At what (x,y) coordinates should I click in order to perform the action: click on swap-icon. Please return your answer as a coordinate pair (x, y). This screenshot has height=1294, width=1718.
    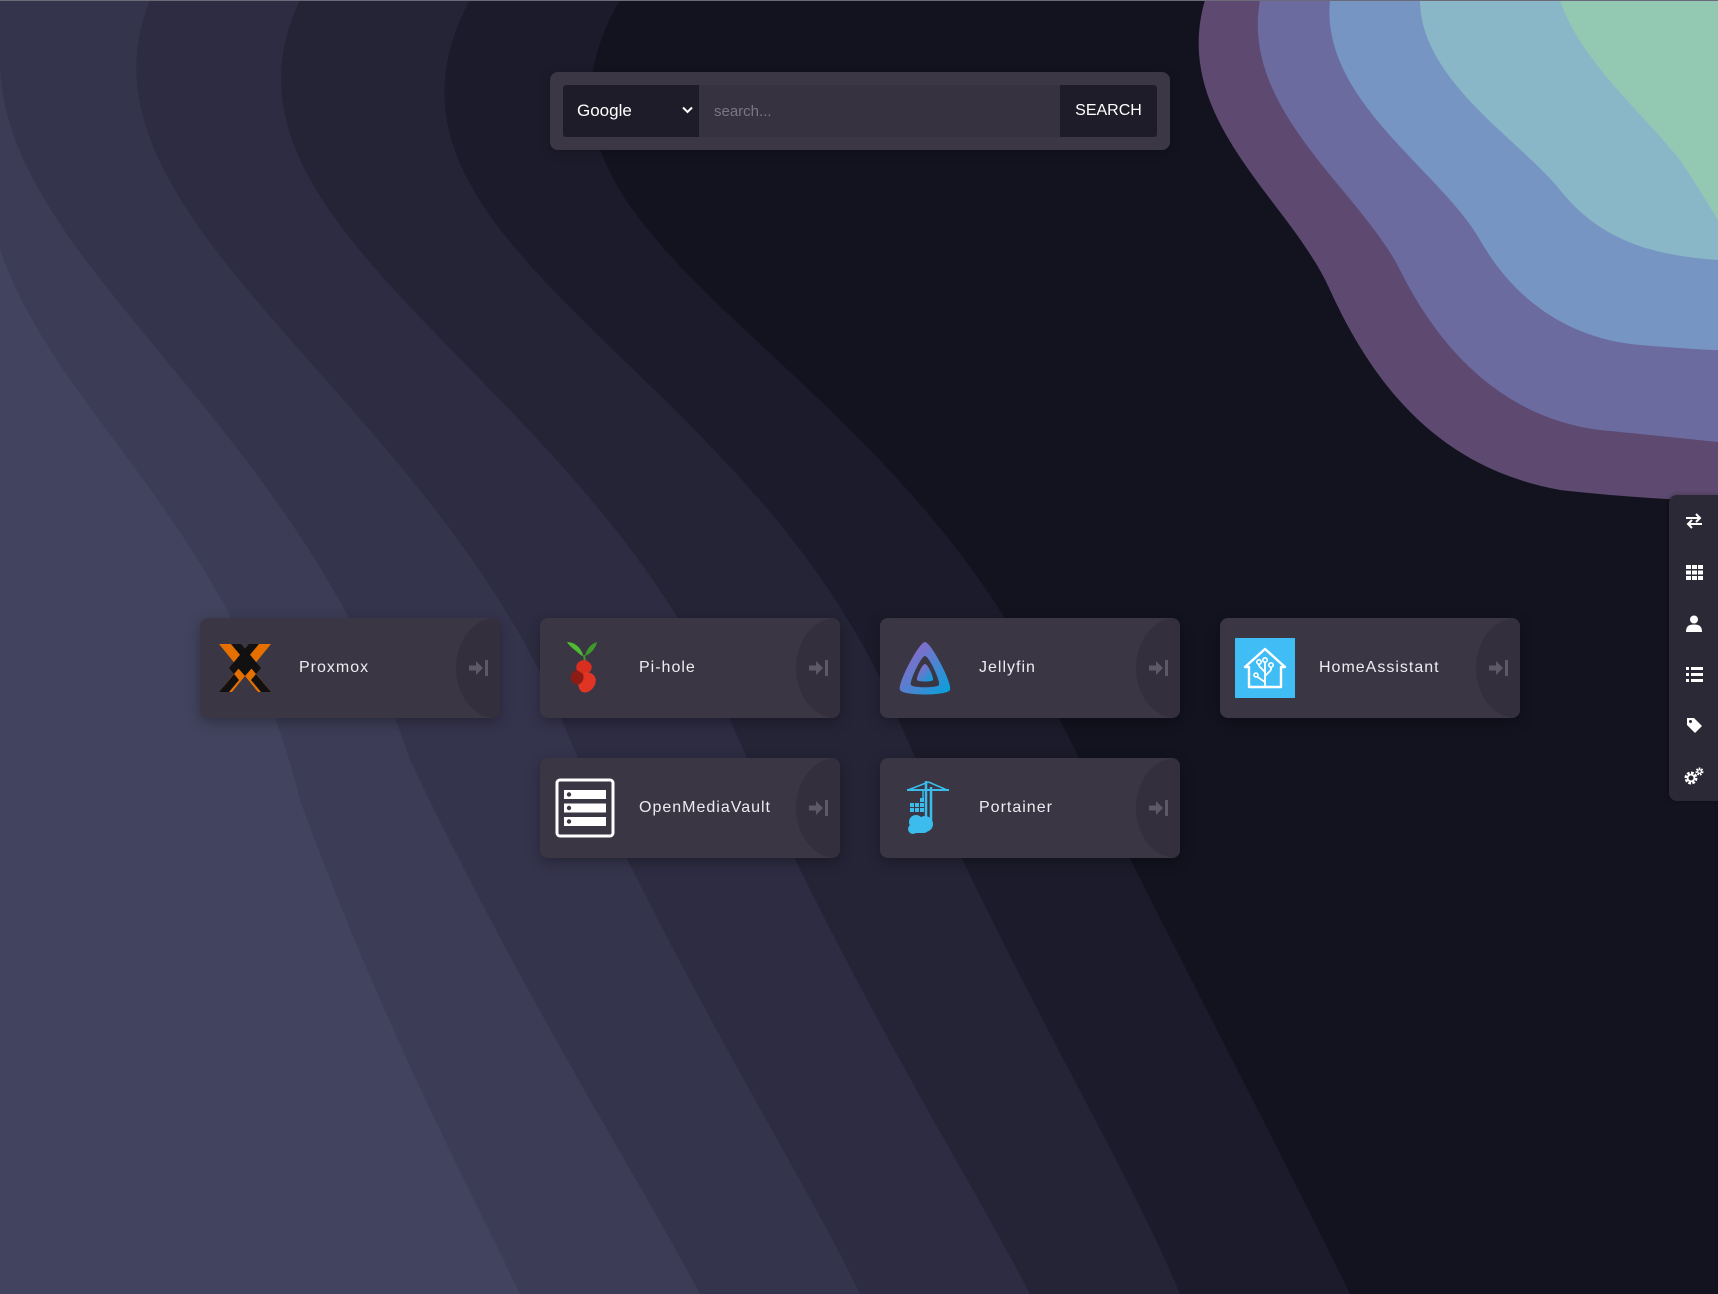
    Looking at the image, I should click on (1694, 521).